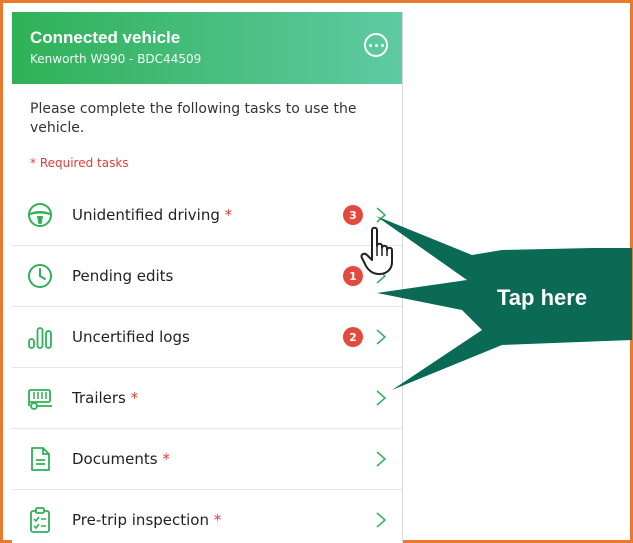 This screenshot has height=543, width=633. What do you see at coordinates (147, 520) in the screenshot?
I see `task-label: Pre-trip inspection *` at bounding box center [147, 520].